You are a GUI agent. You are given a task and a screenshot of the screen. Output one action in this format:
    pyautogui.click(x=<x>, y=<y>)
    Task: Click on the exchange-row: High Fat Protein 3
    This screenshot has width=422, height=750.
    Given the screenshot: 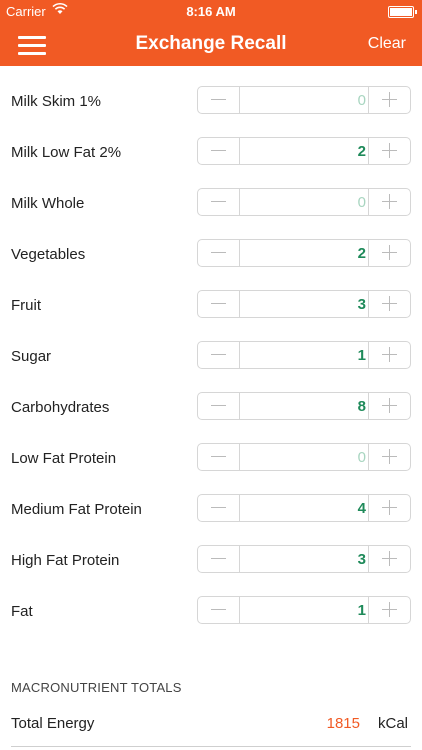 What is the action you would take?
    pyautogui.click(x=211, y=560)
    